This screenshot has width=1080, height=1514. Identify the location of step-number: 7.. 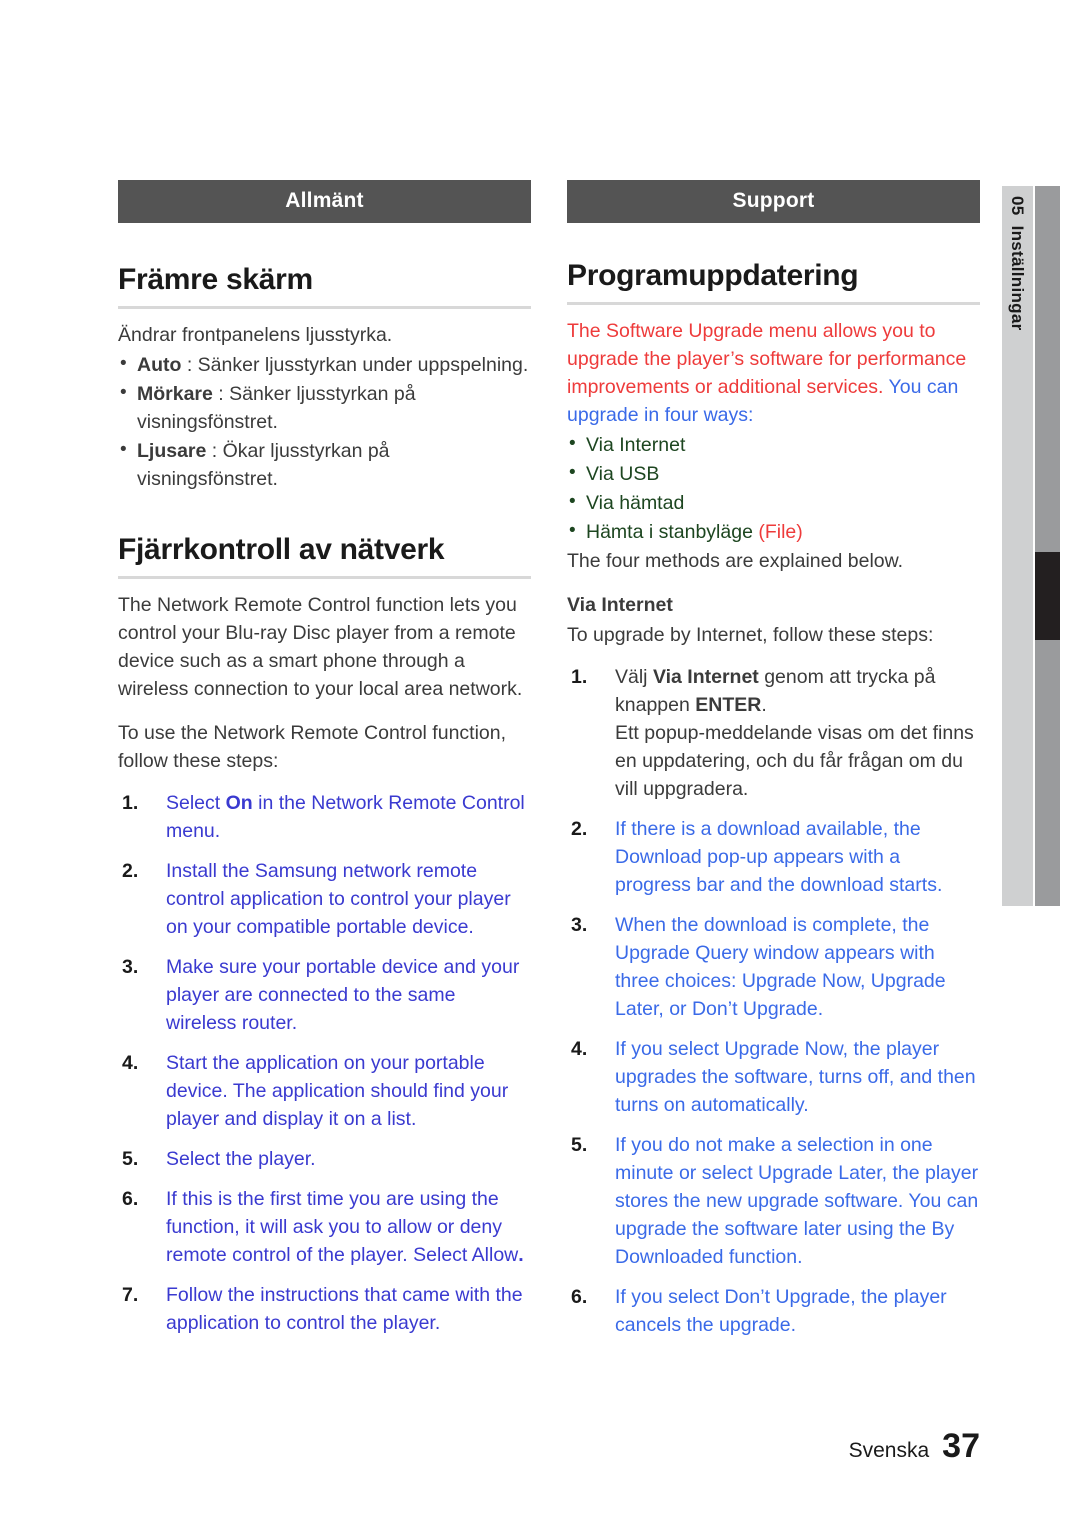
(130, 1295).